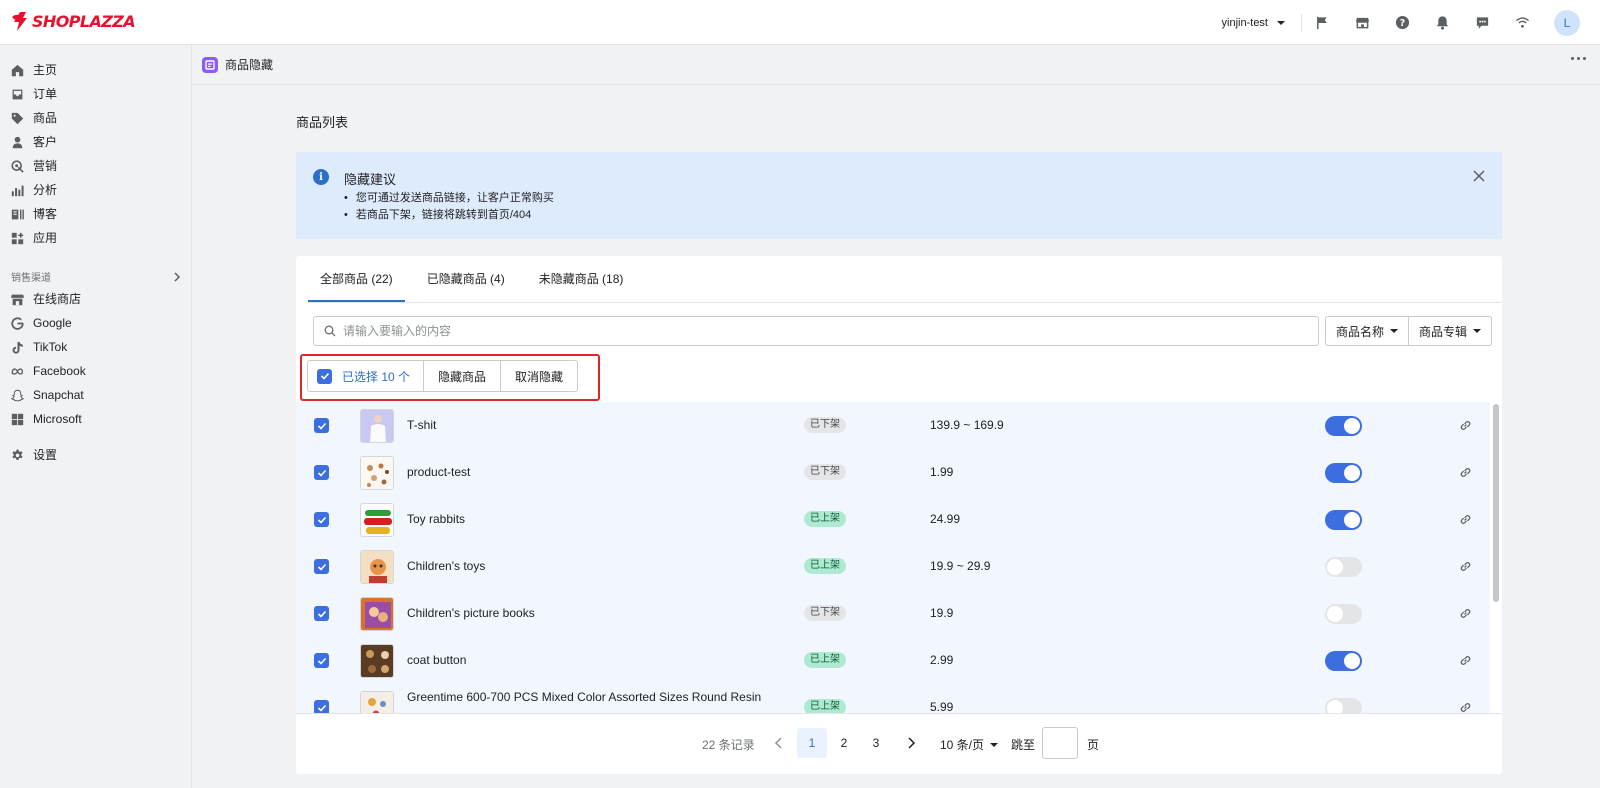 The image size is (1600, 788). What do you see at coordinates (793, 331) in the screenshot?
I see `search-input` at bounding box center [793, 331].